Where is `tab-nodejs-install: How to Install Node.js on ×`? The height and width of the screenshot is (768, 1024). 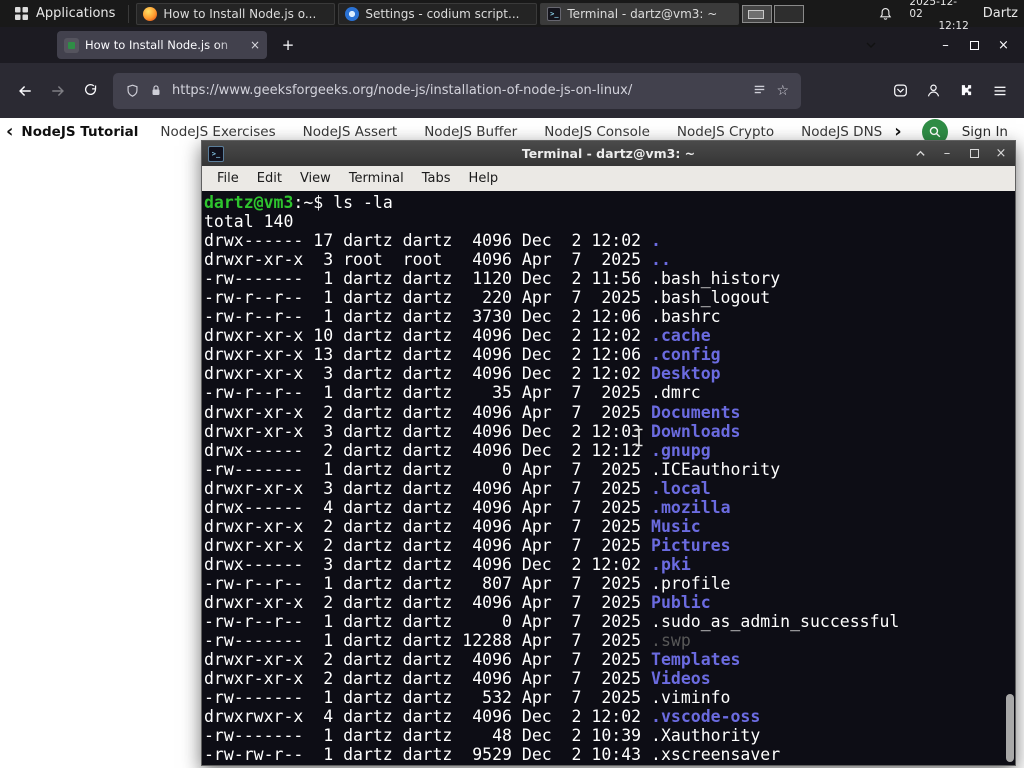
tab-nodejs-install: How to Install Node.js on × is located at coordinates (162, 45).